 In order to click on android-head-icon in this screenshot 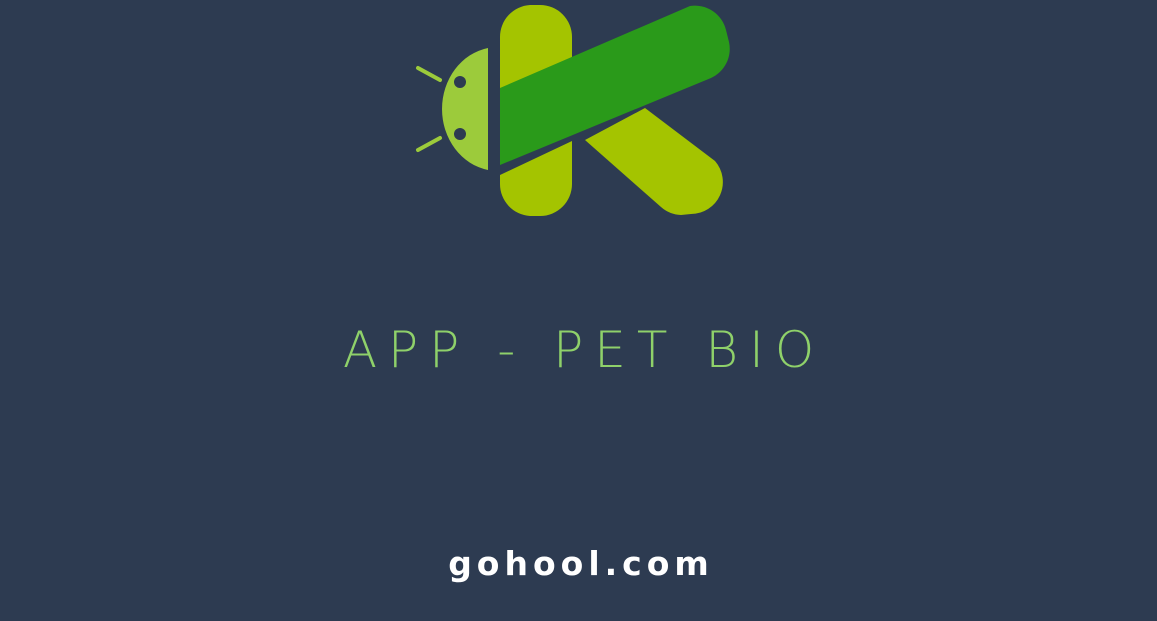, I will do `click(452, 109)`.